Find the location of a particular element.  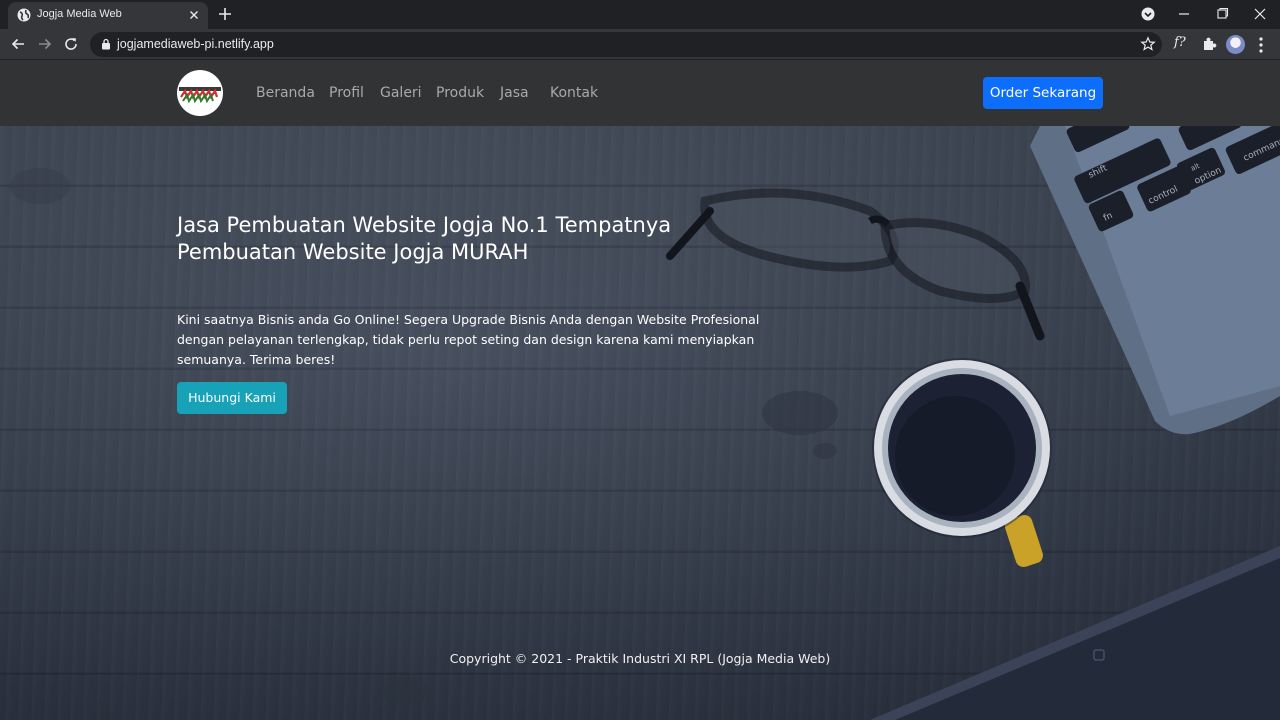

tablet-illustration is located at coordinates (1075, 633).